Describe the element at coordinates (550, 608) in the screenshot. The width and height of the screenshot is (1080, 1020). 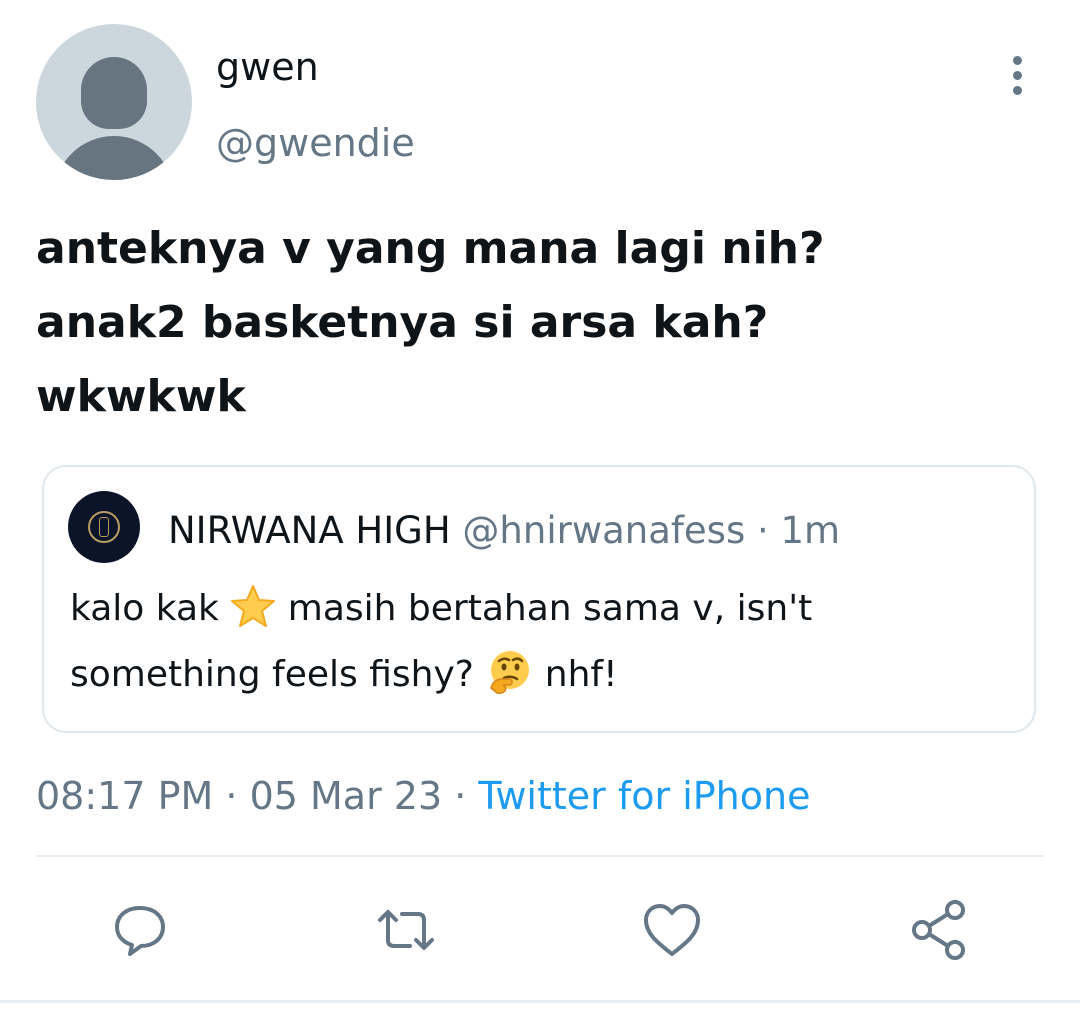
I see `quoted-text-segment: masih bertahan sama v, isn't` at that location.